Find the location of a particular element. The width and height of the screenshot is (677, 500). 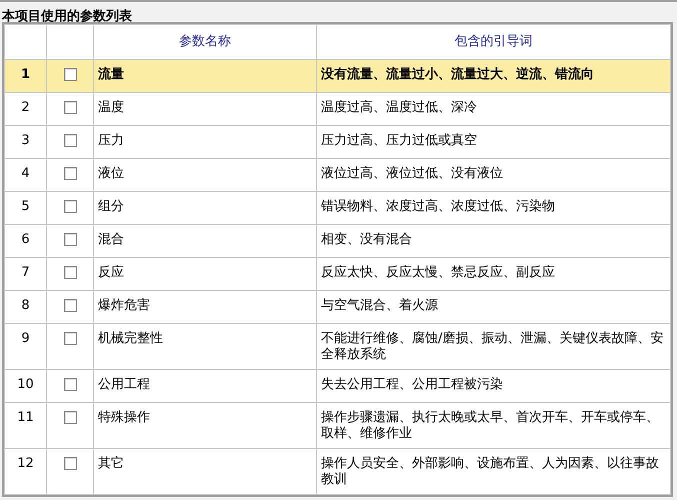

row-number: 2 is located at coordinates (25, 109).